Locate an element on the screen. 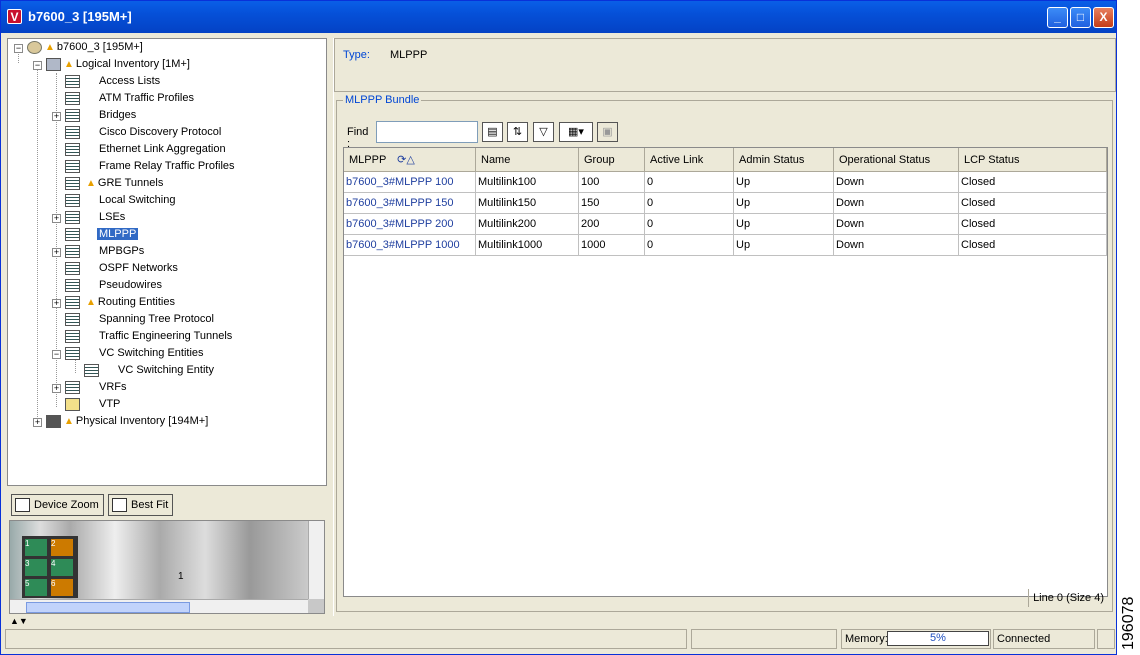 The image size is (1140, 655). tree-item-mlppp: MLPPP is located at coordinates (102, 234).